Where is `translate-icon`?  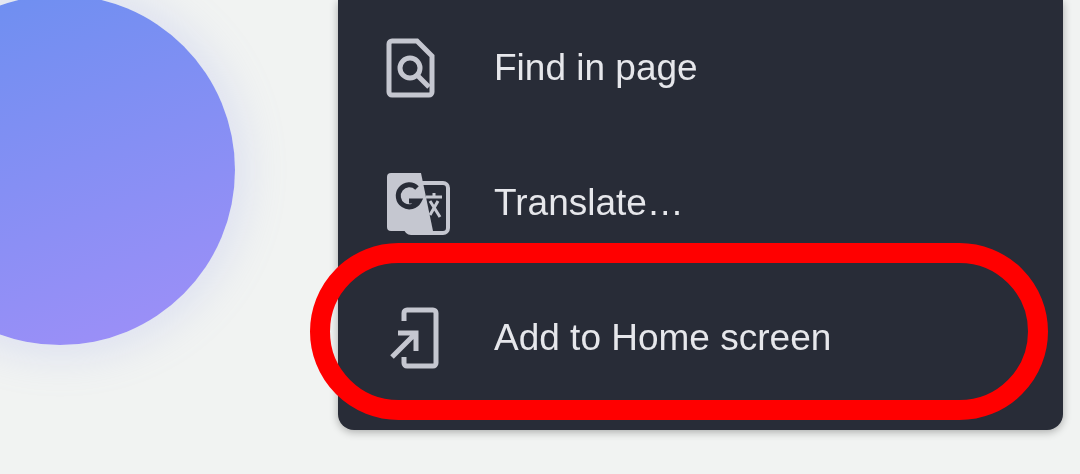 translate-icon is located at coordinates (418, 202).